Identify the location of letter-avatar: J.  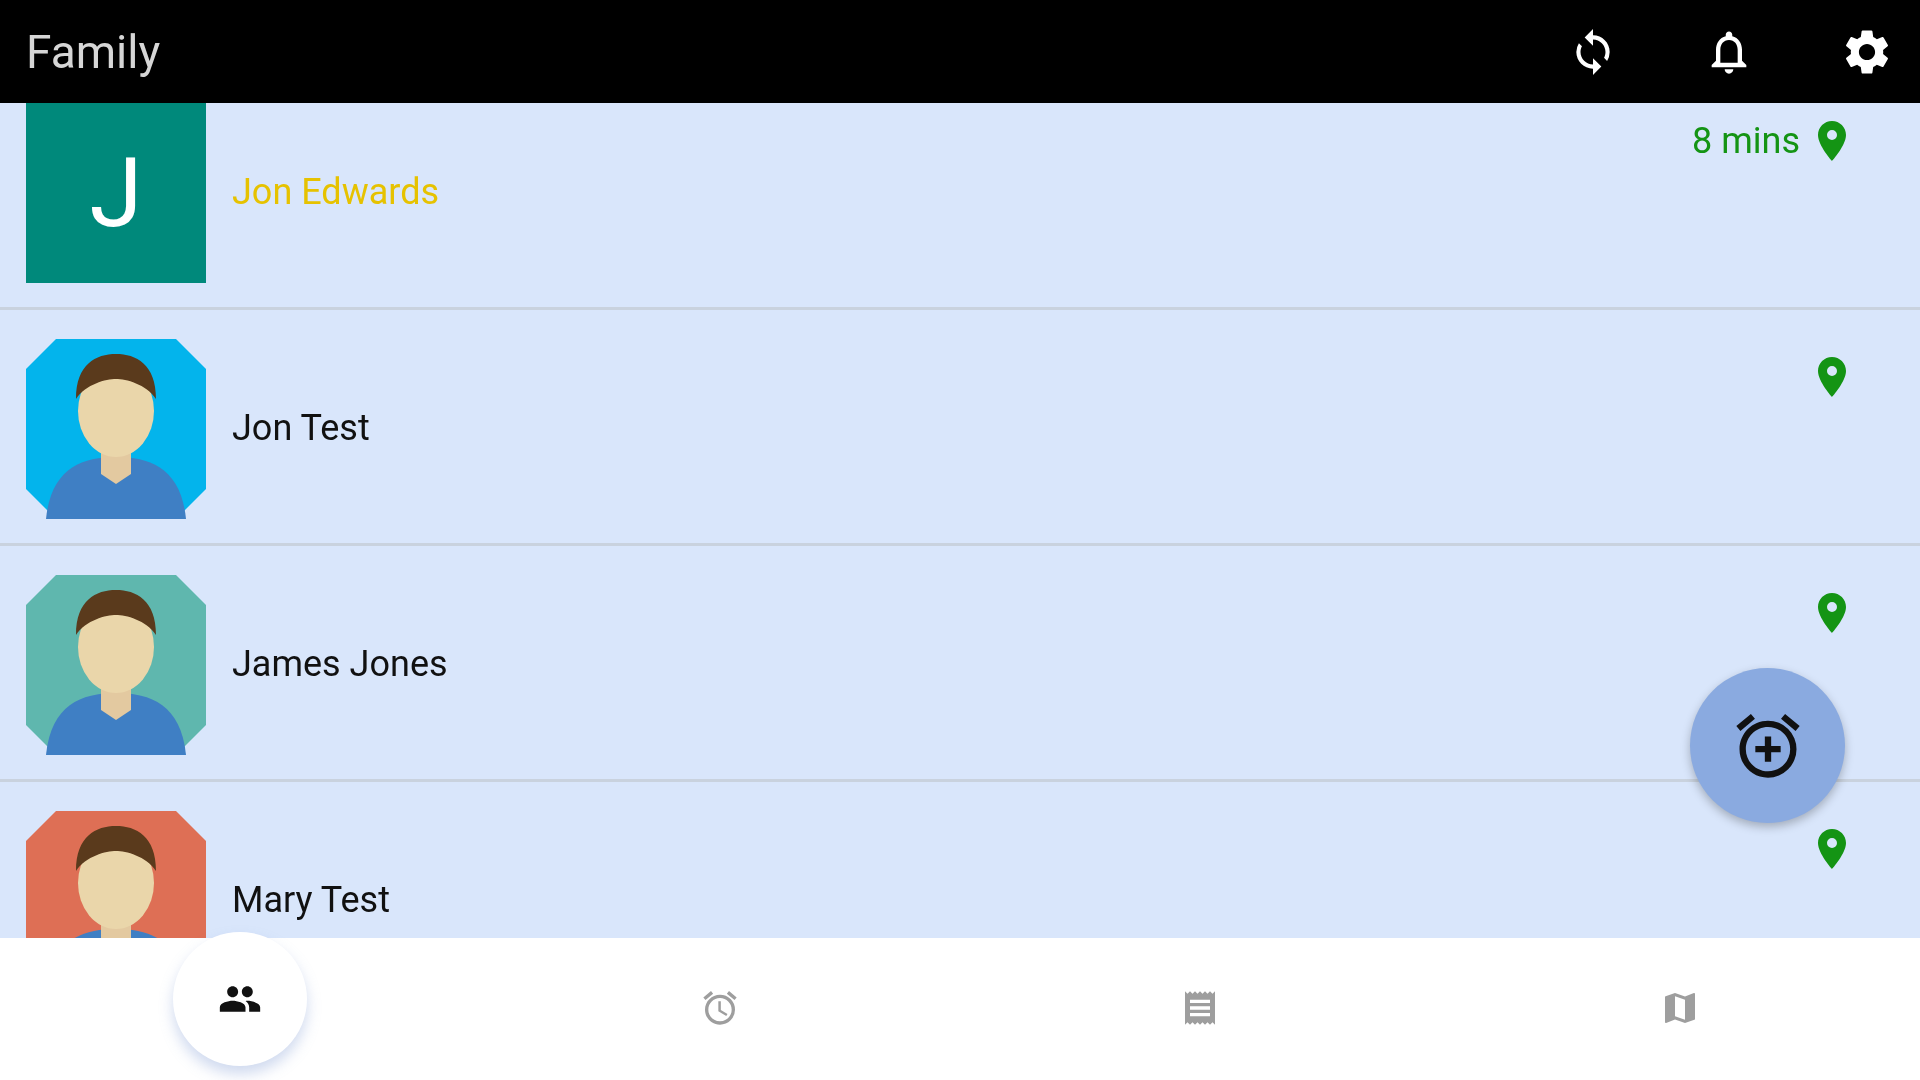
(116, 193).